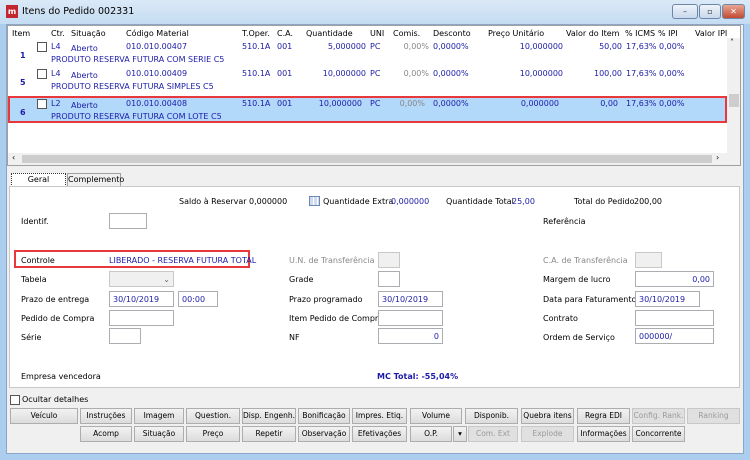  Describe the element at coordinates (159, 434) in the screenshot. I see `situa-o-button: Situação` at that location.